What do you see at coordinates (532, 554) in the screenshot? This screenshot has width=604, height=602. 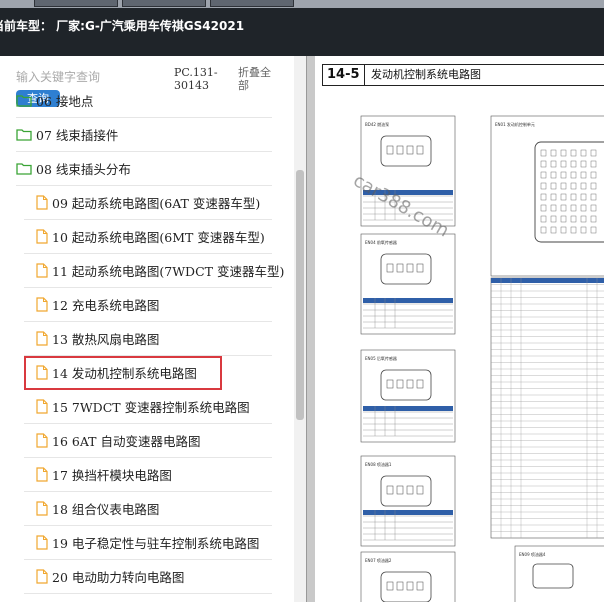 I see `connector-label: EN09 喷油器4` at bounding box center [532, 554].